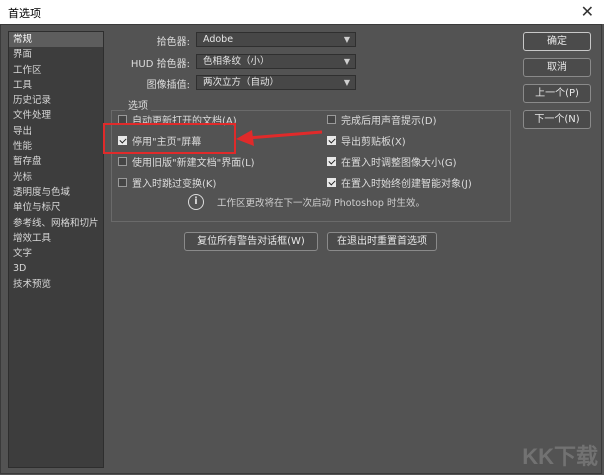 The image size is (604, 475). I want to click on option-beep-when-done: 完成后用声音提示(D), so click(382, 119).